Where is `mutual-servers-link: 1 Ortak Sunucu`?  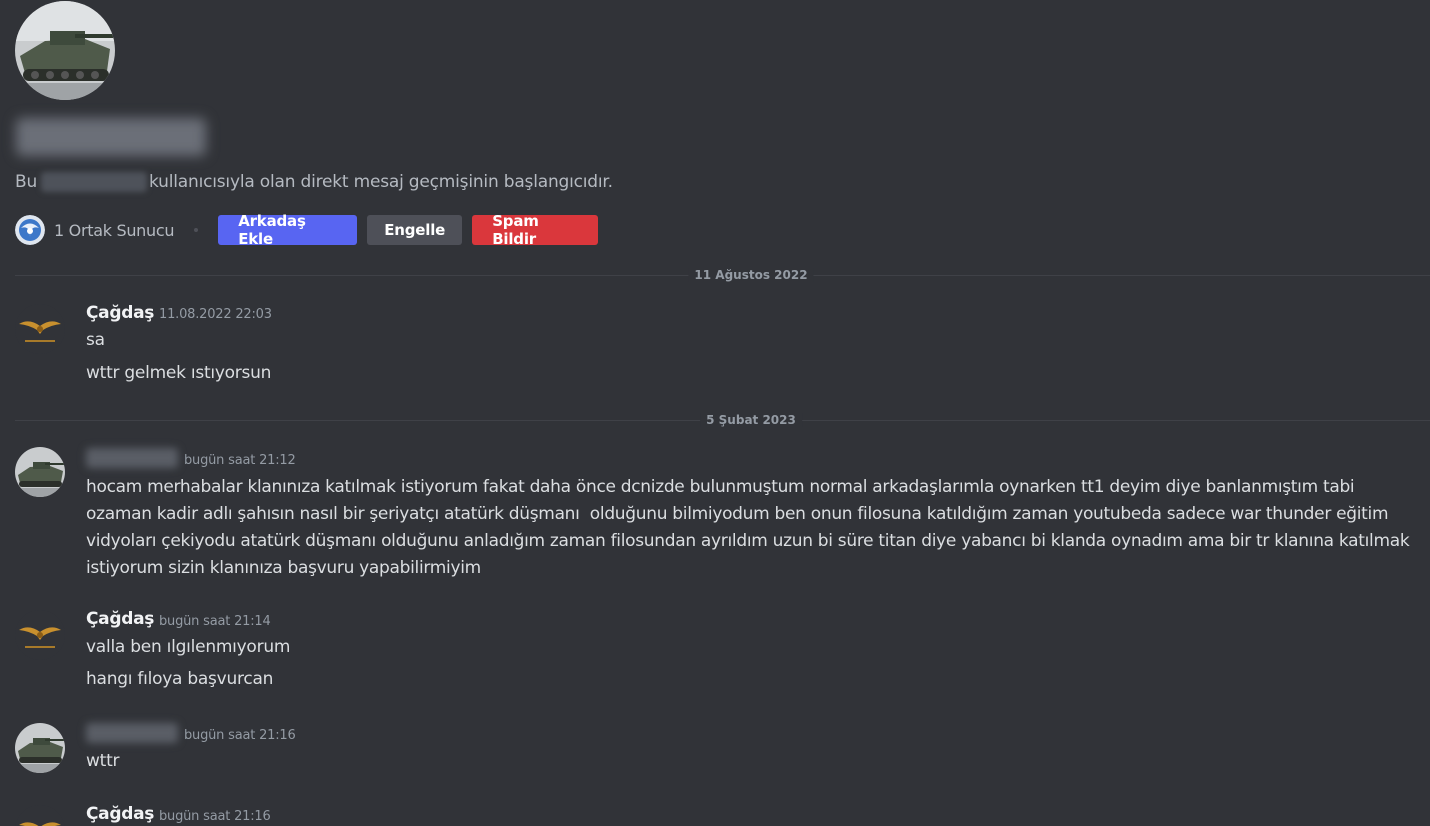 mutual-servers-link: 1 Ortak Sunucu is located at coordinates (114, 230).